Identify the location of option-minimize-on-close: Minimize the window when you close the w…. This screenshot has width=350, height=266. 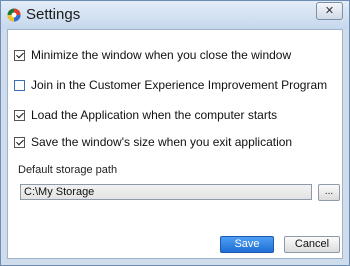
(152, 55).